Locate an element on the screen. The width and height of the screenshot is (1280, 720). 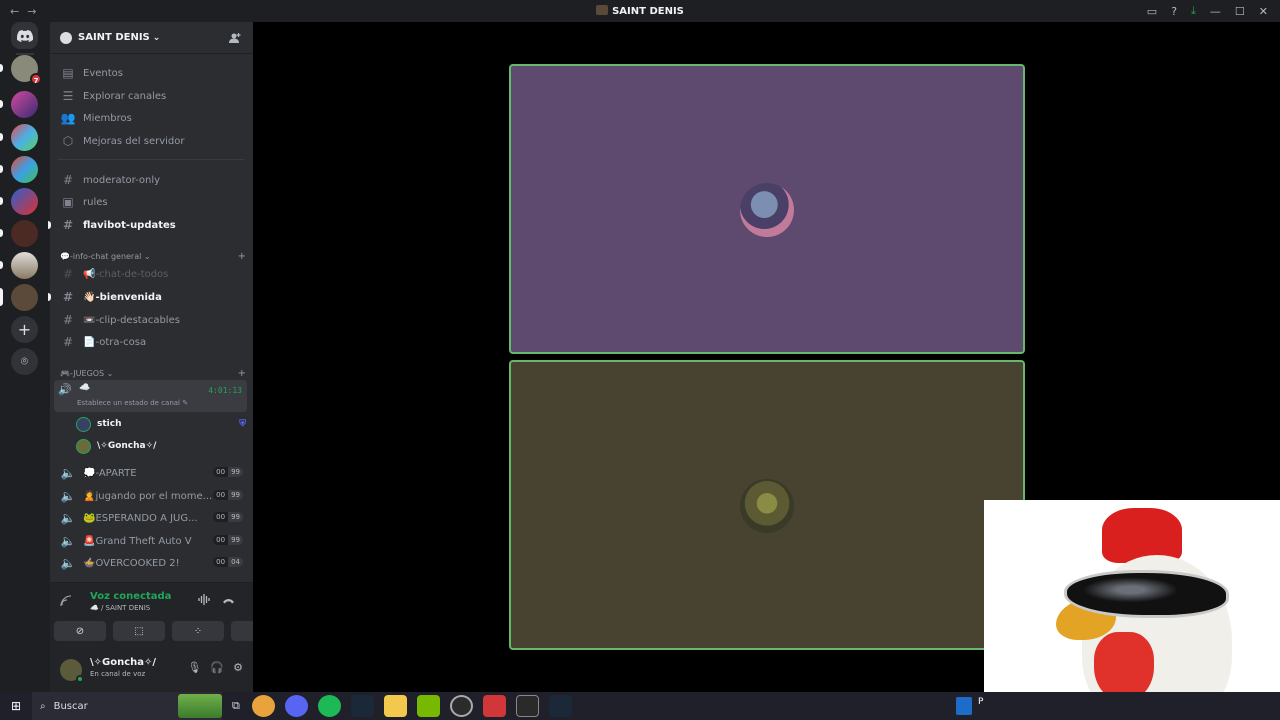
unread-indicator is located at coordinates (49, 297).